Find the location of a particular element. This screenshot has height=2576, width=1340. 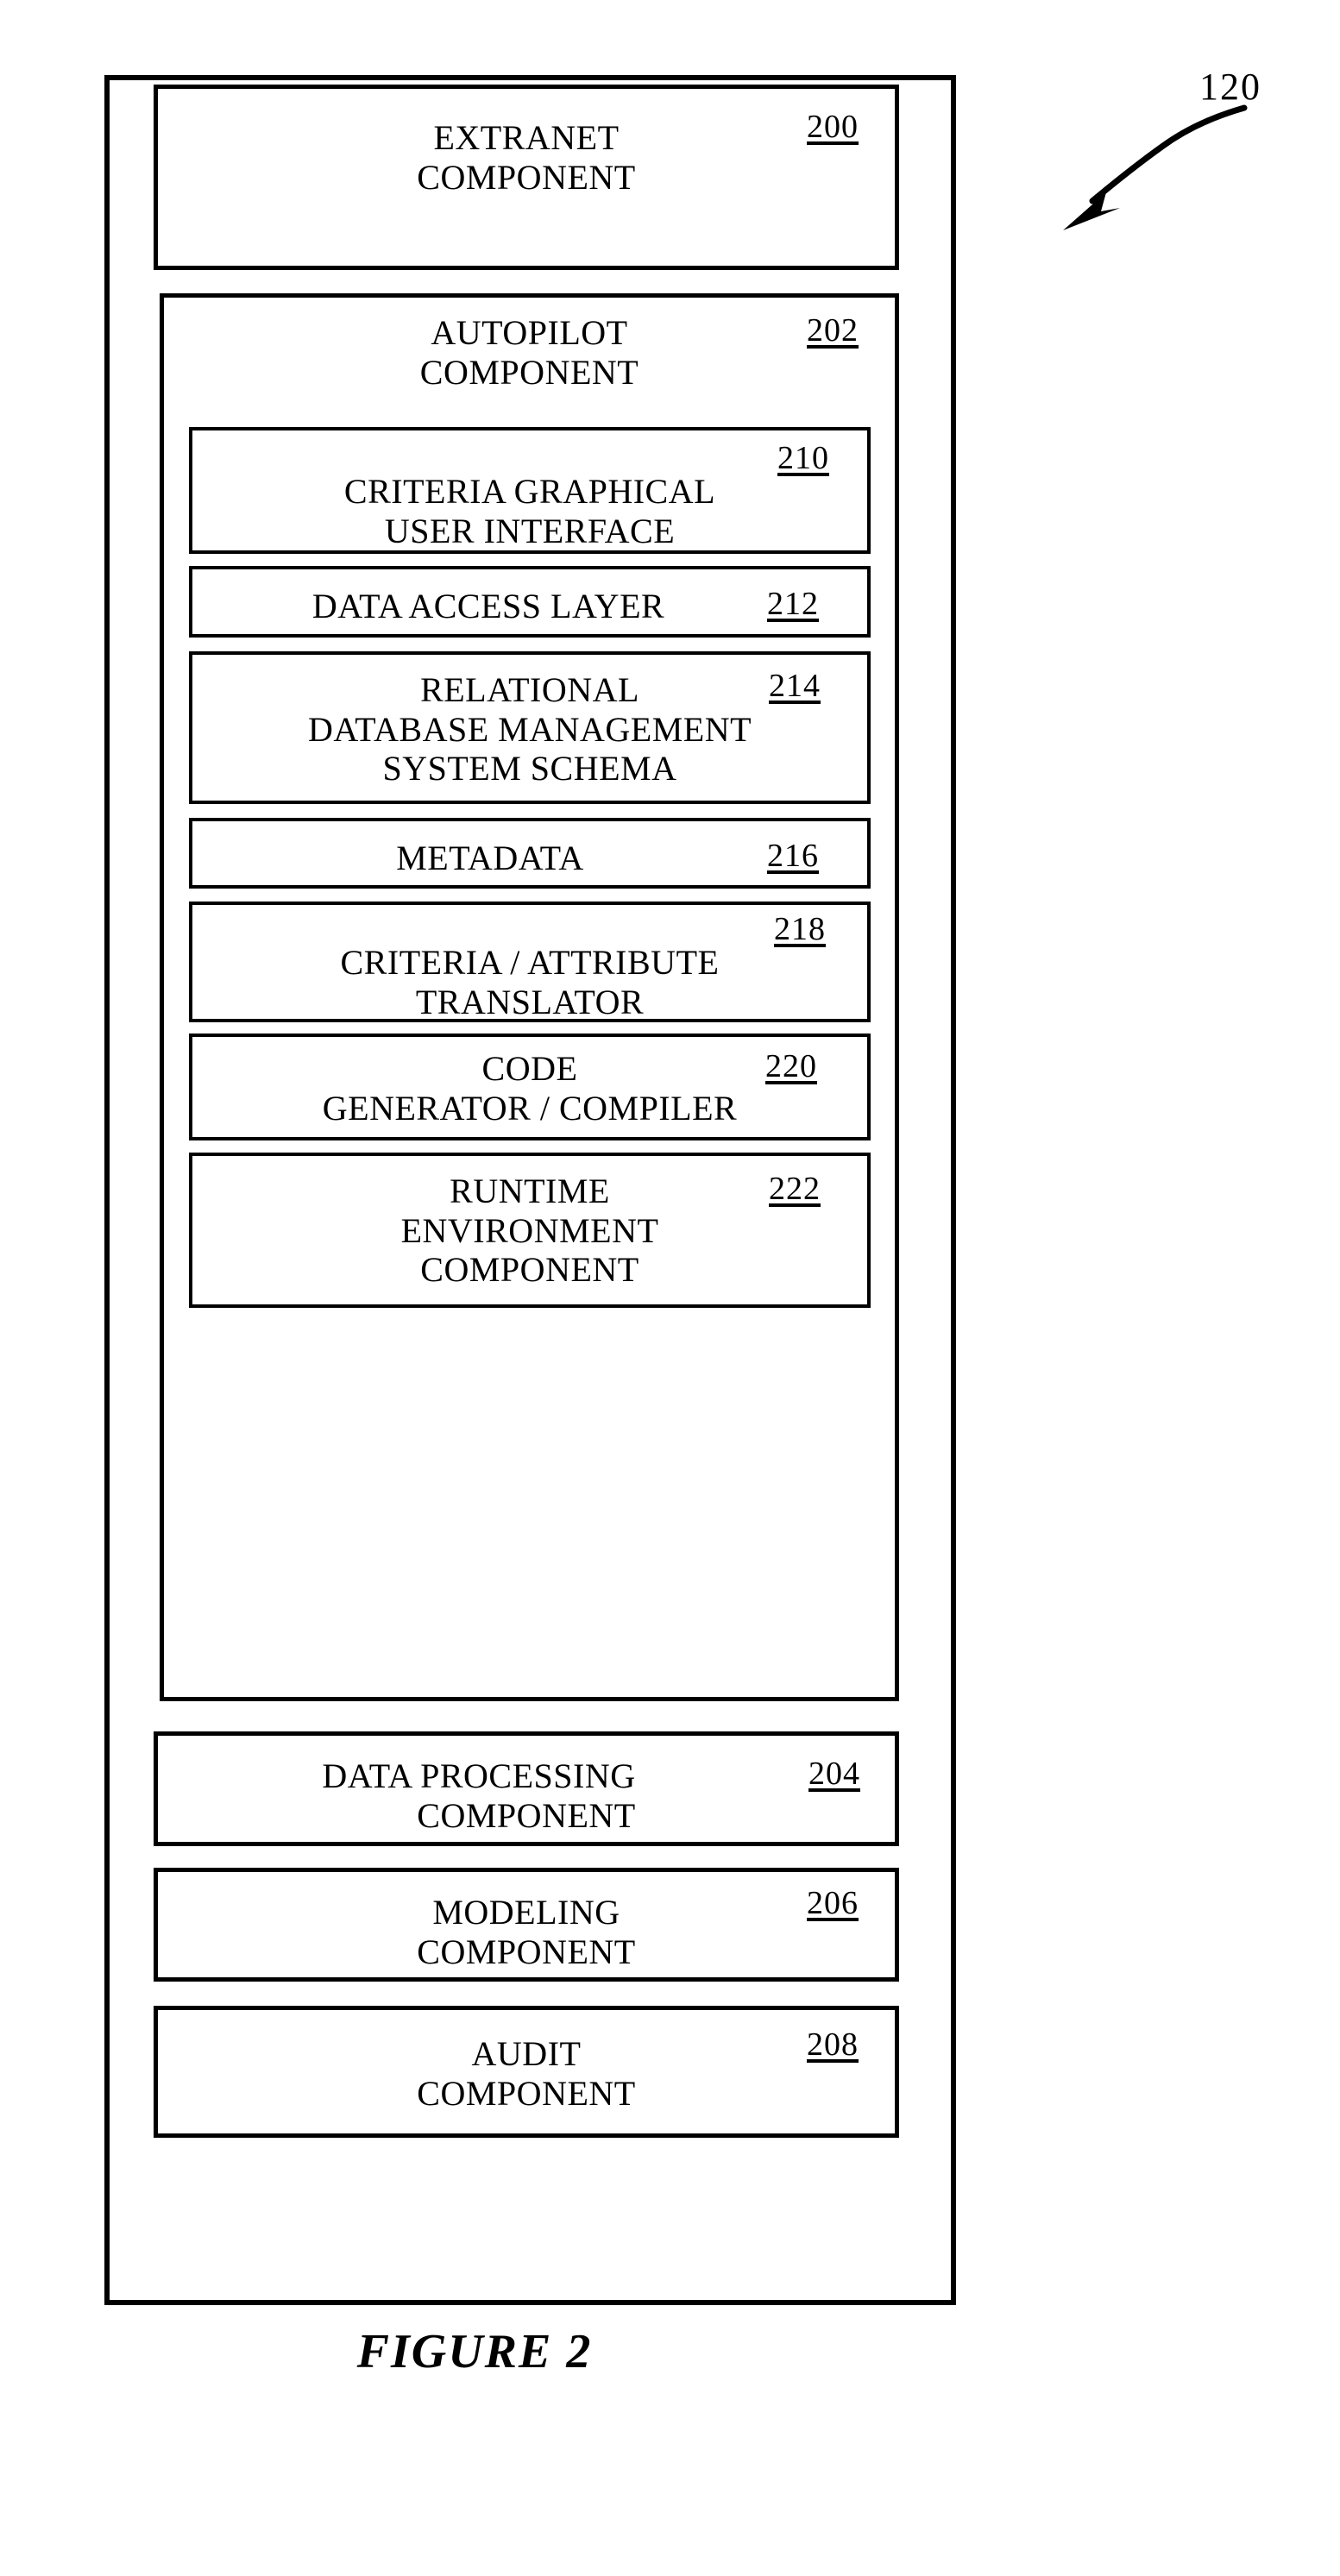

codegen-line-2: GENERATOR / COMPILER is located at coordinates (530, 1108).